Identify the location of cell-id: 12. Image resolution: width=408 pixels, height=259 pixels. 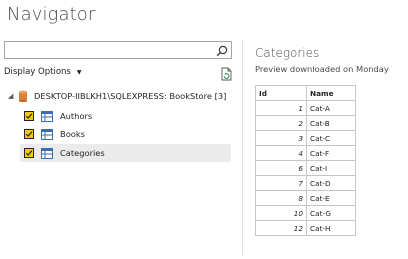
(281, 228).